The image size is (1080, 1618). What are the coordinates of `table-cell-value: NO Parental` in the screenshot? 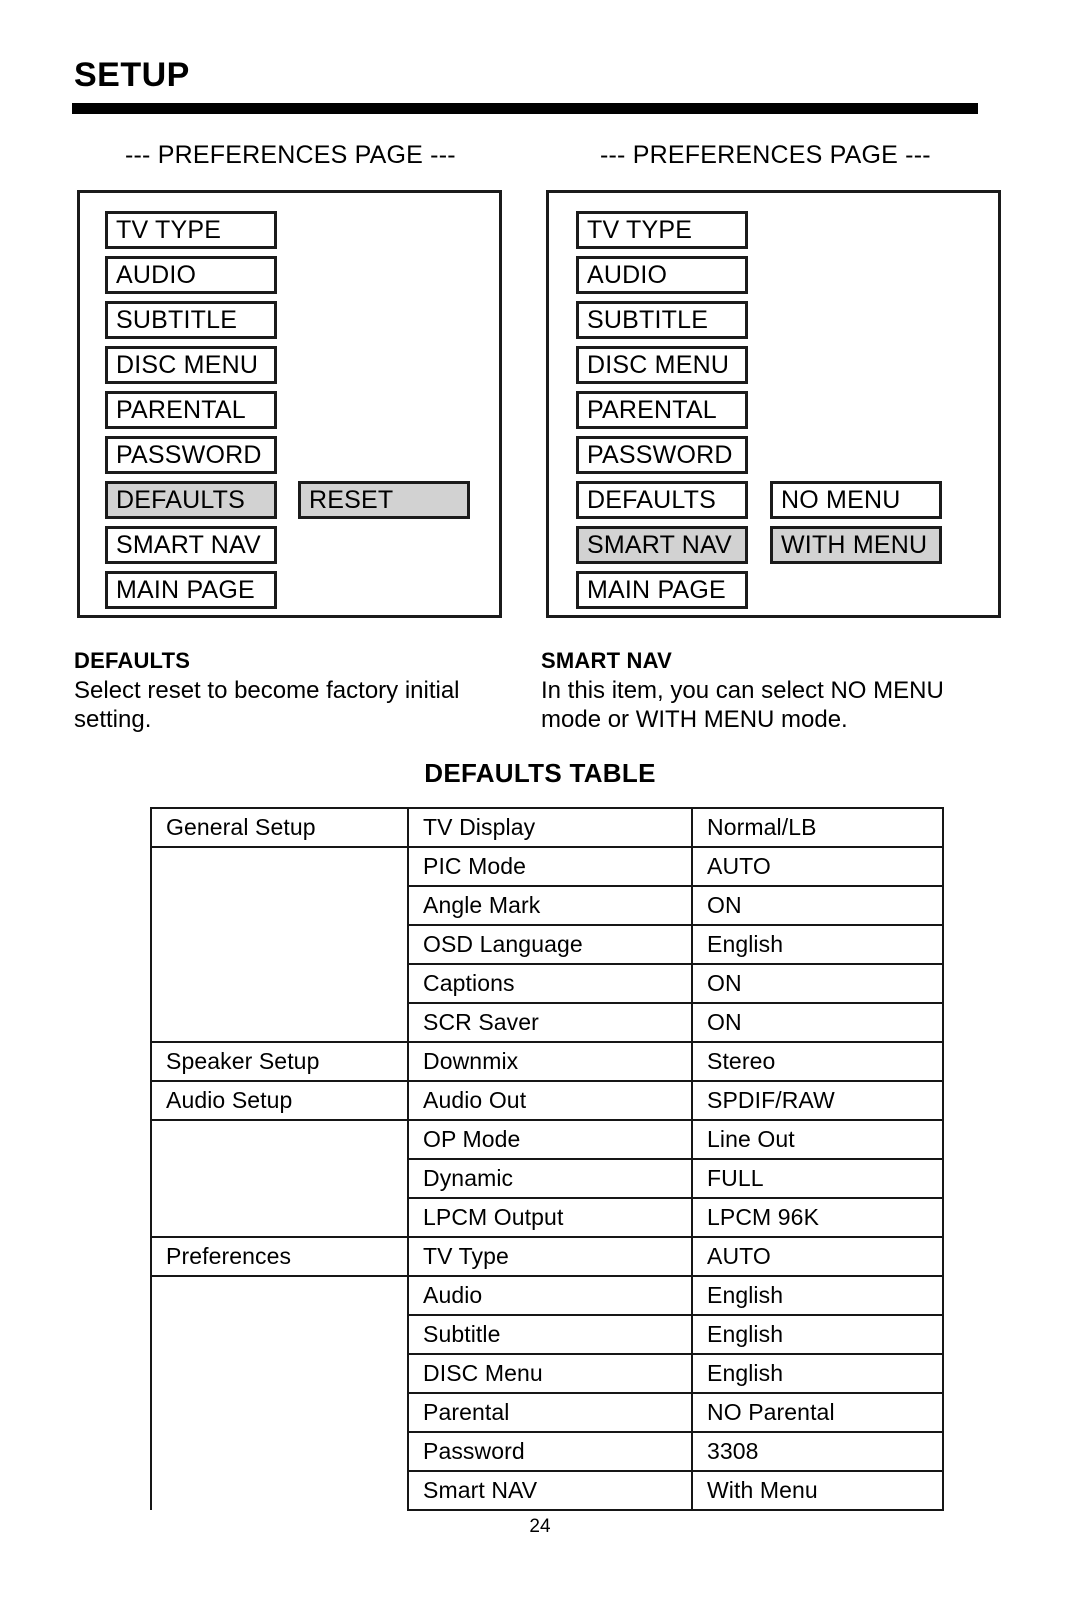 It's located at (817, 1412).